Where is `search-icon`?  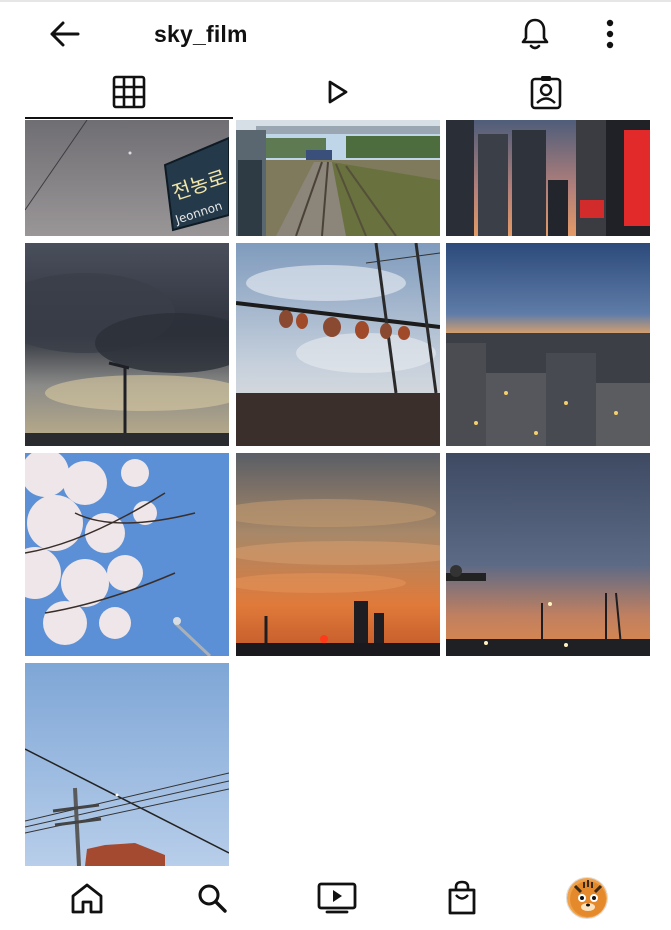
search-icon is located at coordinates (212, 898).